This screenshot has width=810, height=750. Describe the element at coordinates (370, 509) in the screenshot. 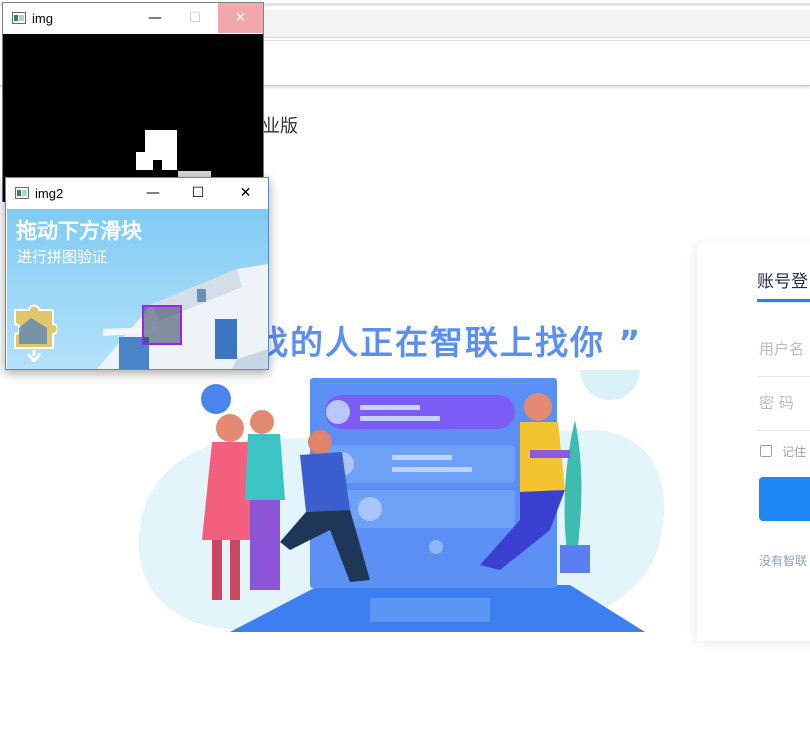

I see `illustration-row-avatar` at that location.